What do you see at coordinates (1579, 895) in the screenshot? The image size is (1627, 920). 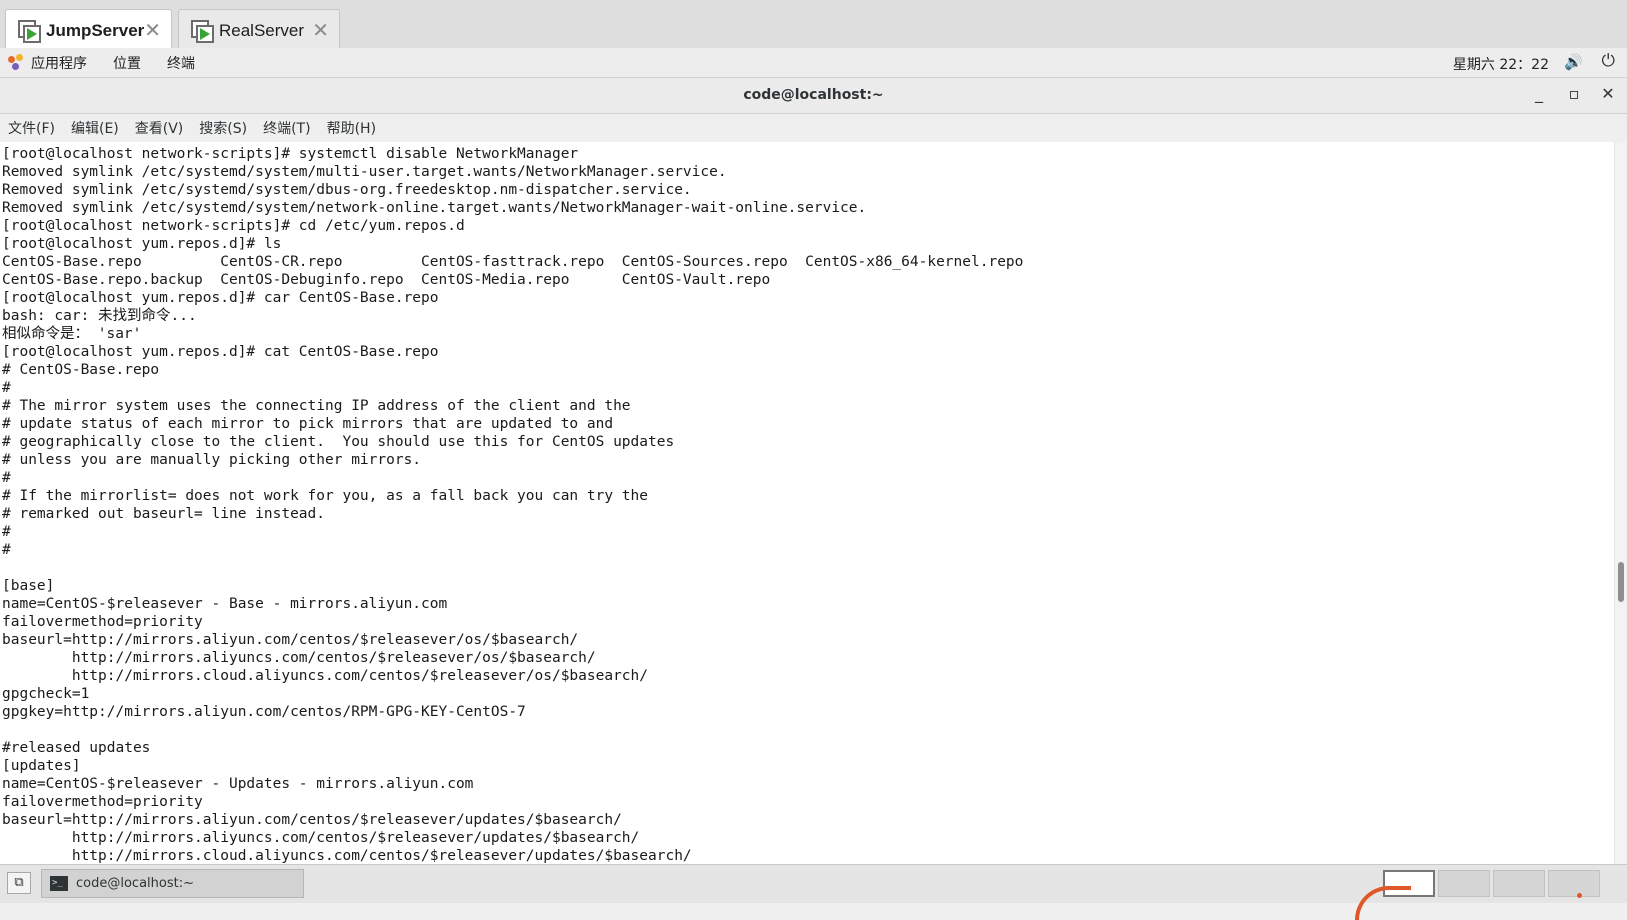 I see `overlay-dot-decoration` at bounding box center [1579, 895].